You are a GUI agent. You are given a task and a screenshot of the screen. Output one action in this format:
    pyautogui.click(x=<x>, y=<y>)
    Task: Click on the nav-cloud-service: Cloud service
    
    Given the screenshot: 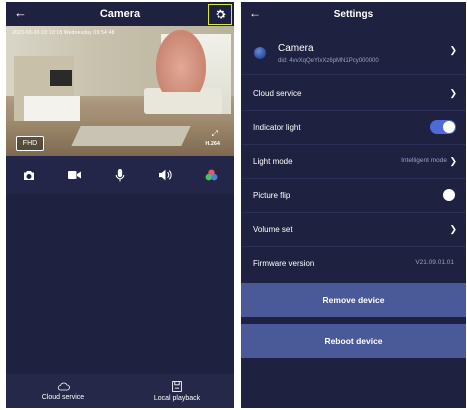 What is the action you would take?
    pyautogui.click(x=63, y=391)
    